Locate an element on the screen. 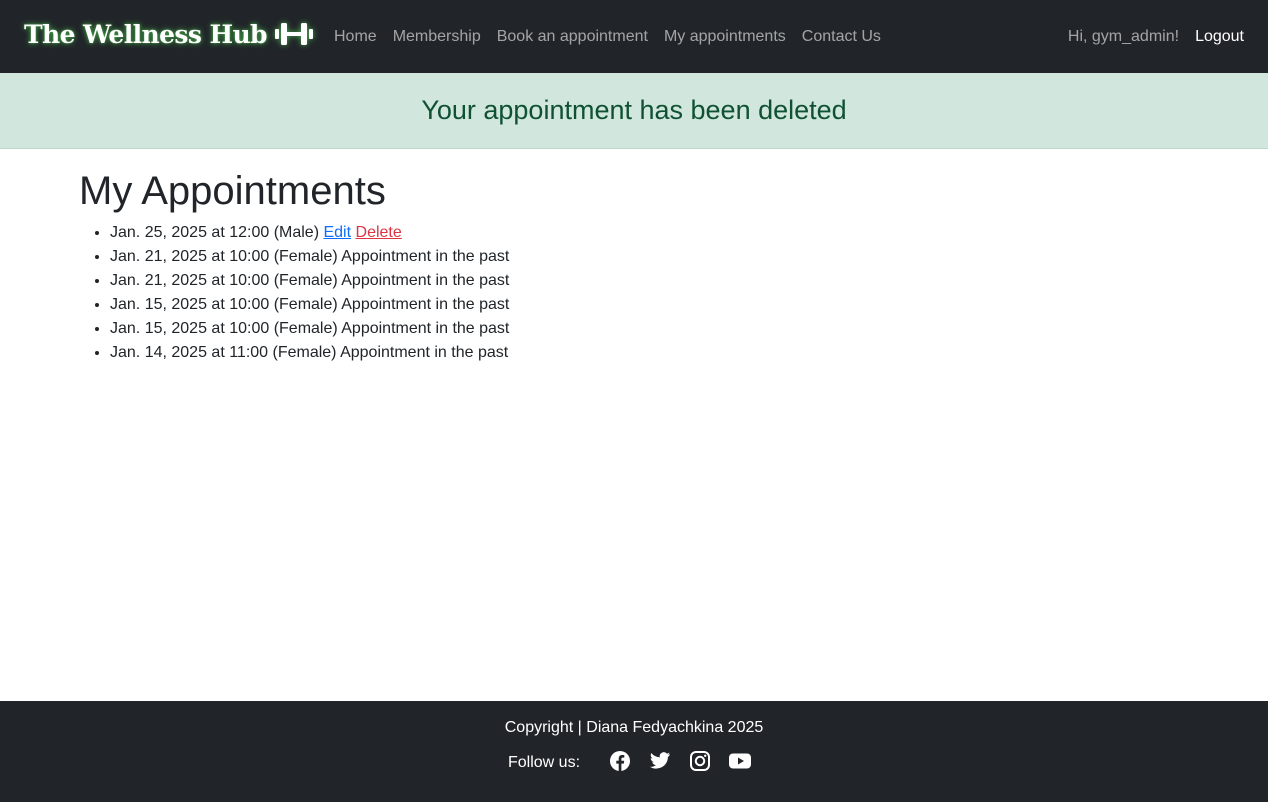 The width and height of the screenshot is (1268, 802). nav-user-area: Hi, gym_admin! Logout is located at coordinates (1156, 36).